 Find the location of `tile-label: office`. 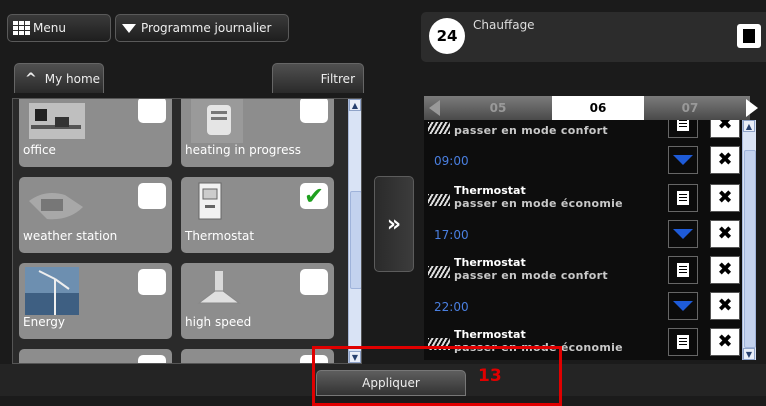

tile-label: office is located at coordinates (39, 150).